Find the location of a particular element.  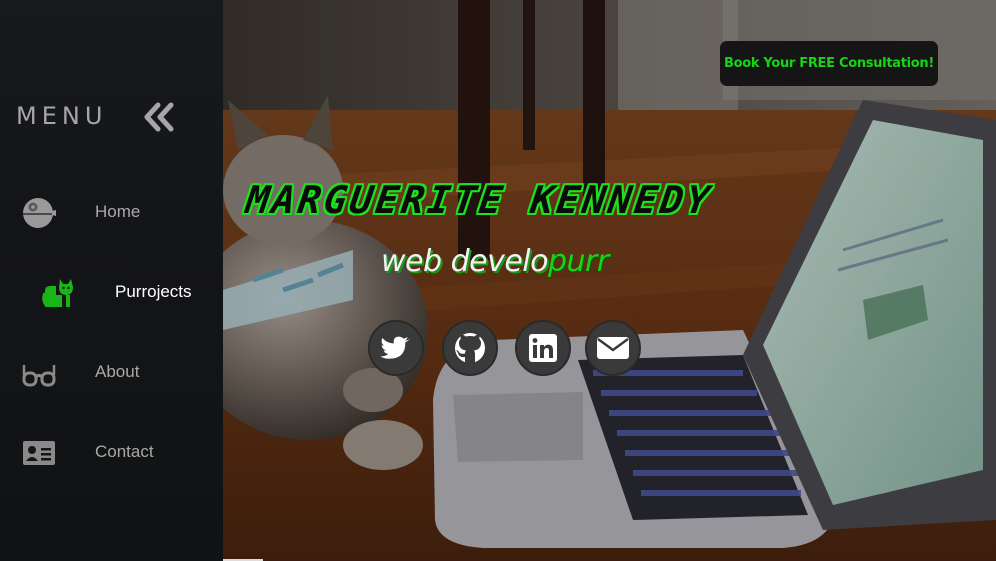

double-chevron-left-icon is located at coordinates (159, 117).